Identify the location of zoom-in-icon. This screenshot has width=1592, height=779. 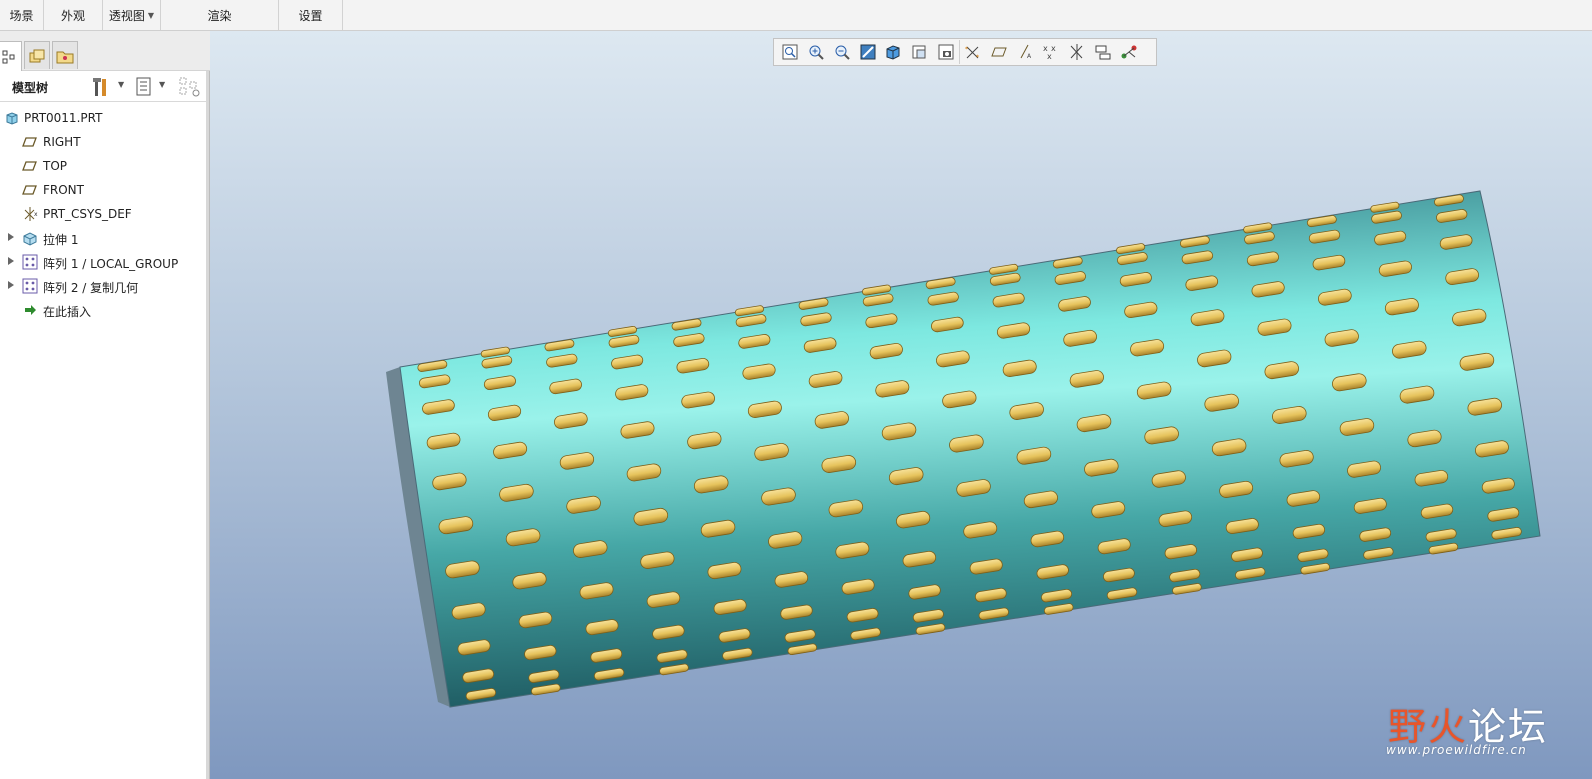
(816, 52).